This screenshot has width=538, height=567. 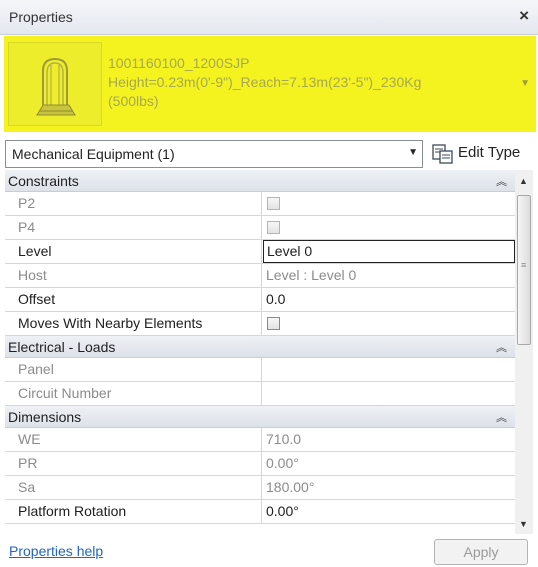 I want to click on property-row-platform-rotation: Platform Rotation 0.00°, so click(x=260, y=512).